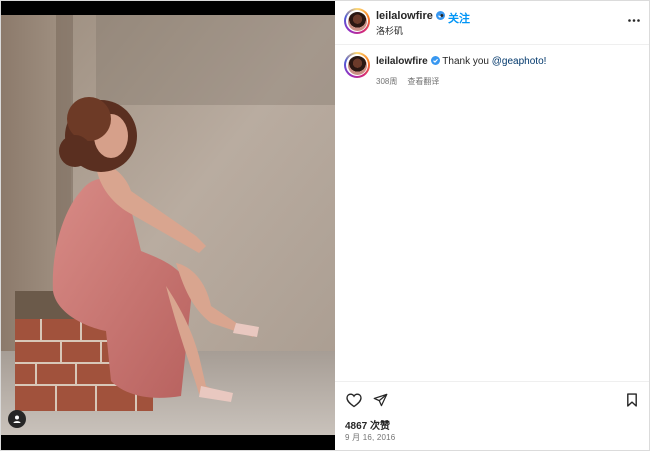 The image size is (650, 451). Describe the element at coordinates (357, 65) in the screenshot. I see `caption-avatar` at that location.